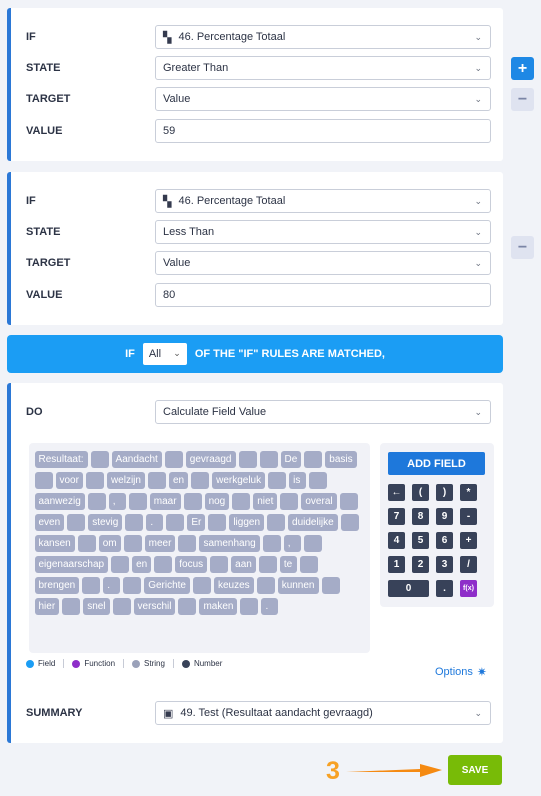  What do you see at coordinates (313, 522) in the screenshot?
I see `string-token: duidelijke` at bounding box center [313, 522].